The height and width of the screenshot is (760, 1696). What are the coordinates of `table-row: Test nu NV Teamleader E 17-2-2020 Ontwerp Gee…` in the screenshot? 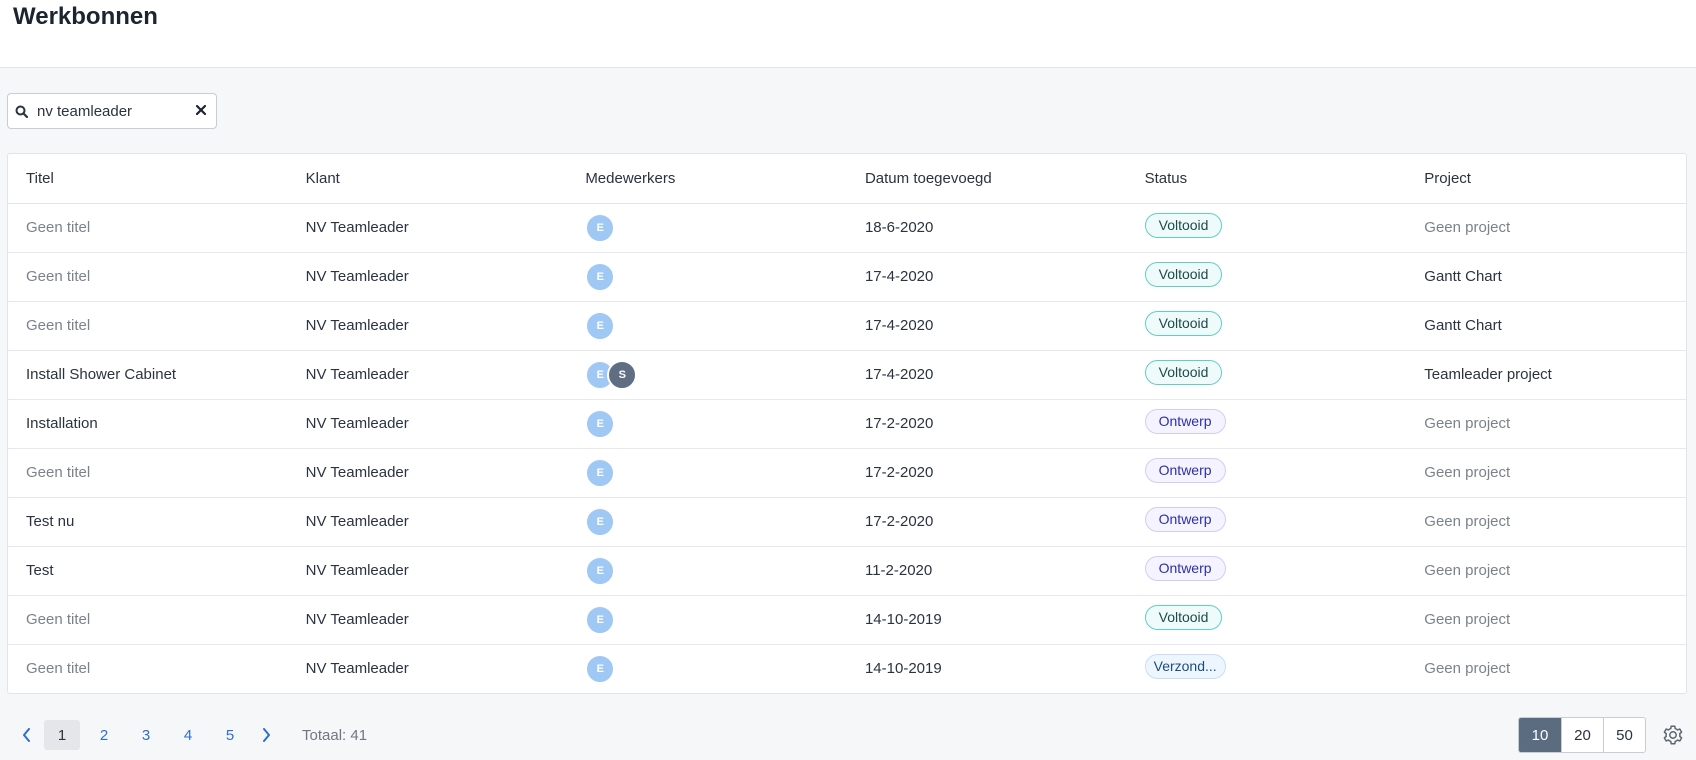 It's located at (847, 522).